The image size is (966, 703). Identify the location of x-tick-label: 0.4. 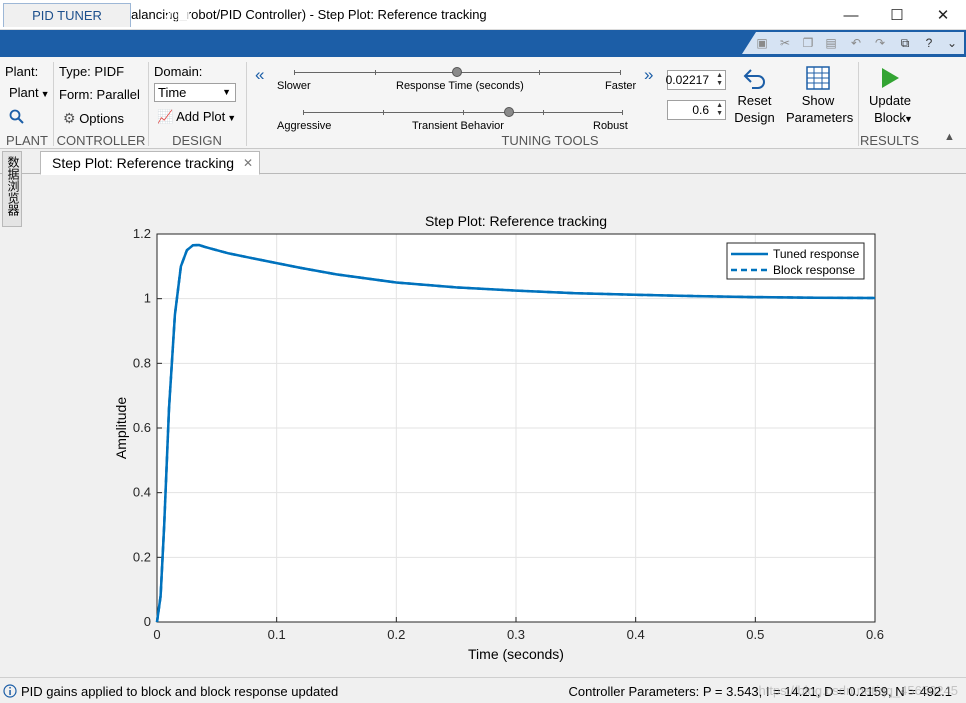
(636, 634).